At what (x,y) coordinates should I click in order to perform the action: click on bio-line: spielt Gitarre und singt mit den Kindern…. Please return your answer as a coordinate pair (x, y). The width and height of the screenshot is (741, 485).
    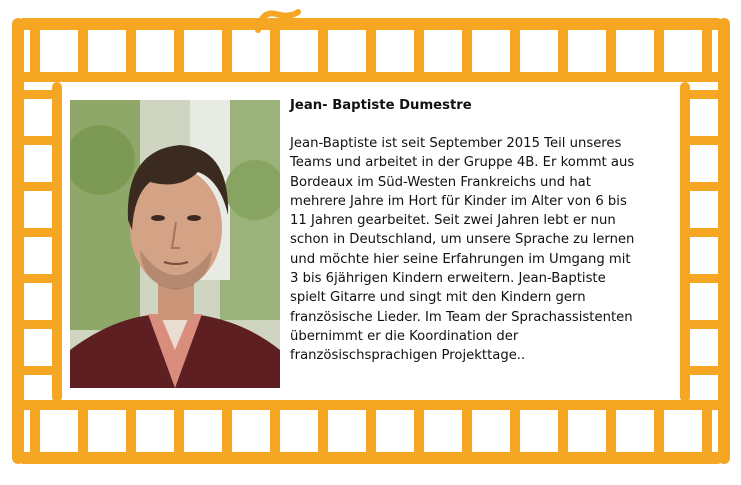
    Looking at the image, I should click on (438, 298).